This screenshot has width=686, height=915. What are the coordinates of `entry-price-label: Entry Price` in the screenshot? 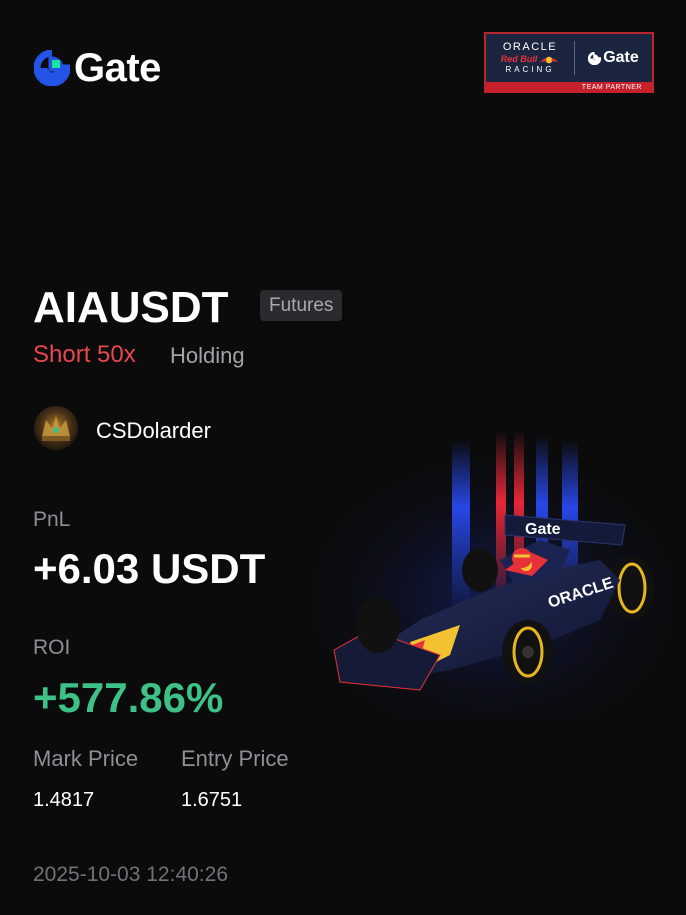 It's located at (235, 758).